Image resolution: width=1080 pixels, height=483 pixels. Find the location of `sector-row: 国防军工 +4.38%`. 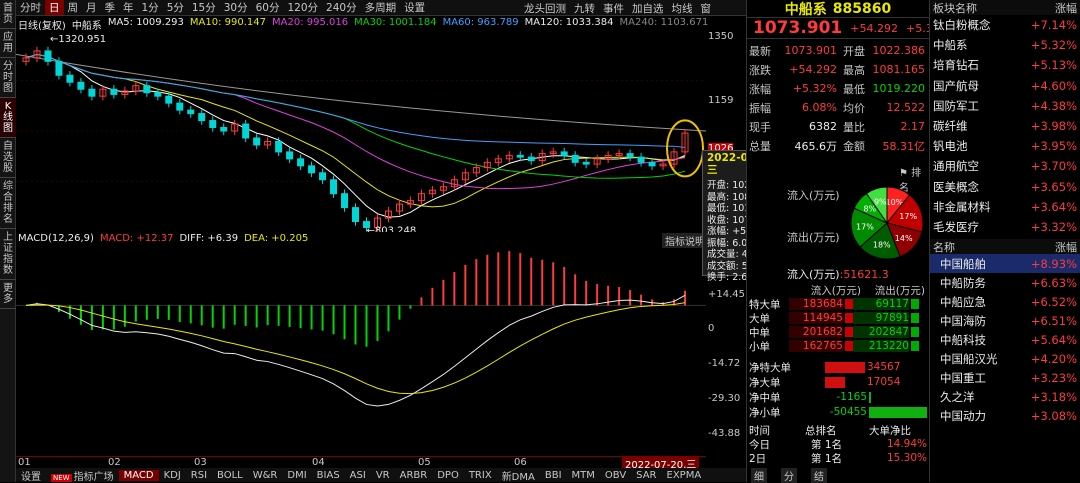

sector-row: 国防军工 +4.38% is located at coordinates (1005, 106).